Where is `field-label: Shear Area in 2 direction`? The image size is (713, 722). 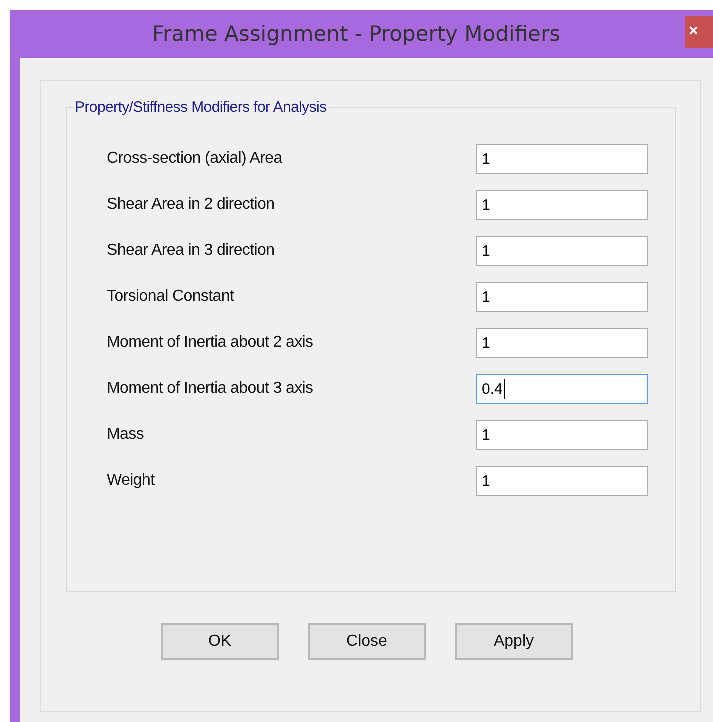
field-label: Shear Area in 2 direction is located at coordinates (191, 205).